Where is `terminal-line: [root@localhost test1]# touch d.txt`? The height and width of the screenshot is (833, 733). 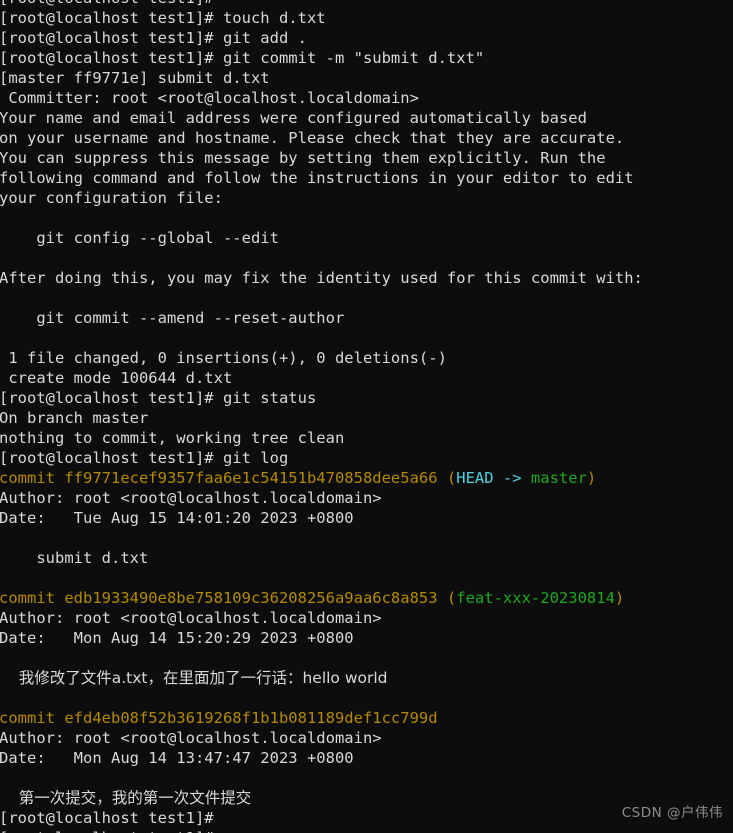 terminal-line: [root@localhost test1]# touch d.txt is located at coordinates (366, 18).